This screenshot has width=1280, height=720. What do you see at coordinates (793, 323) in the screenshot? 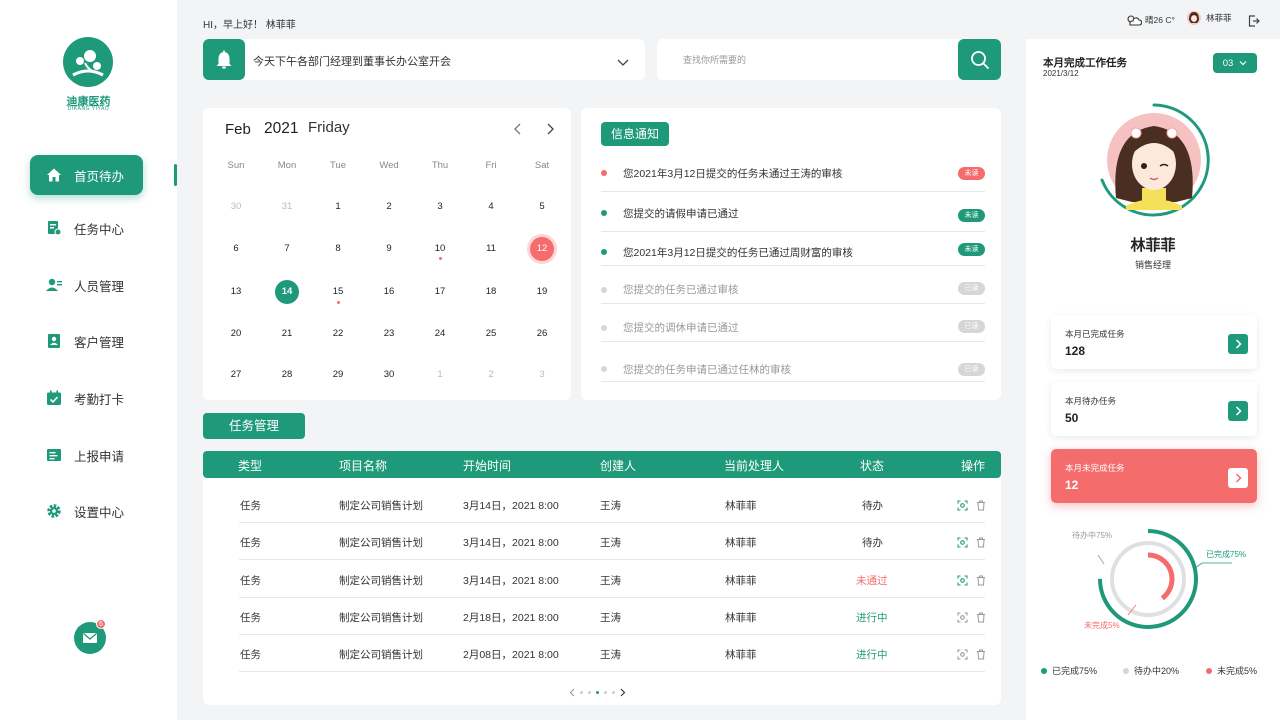
I see `notice-item: 您提交的调休申请已通过 已读` at bounding box center [793, 323].